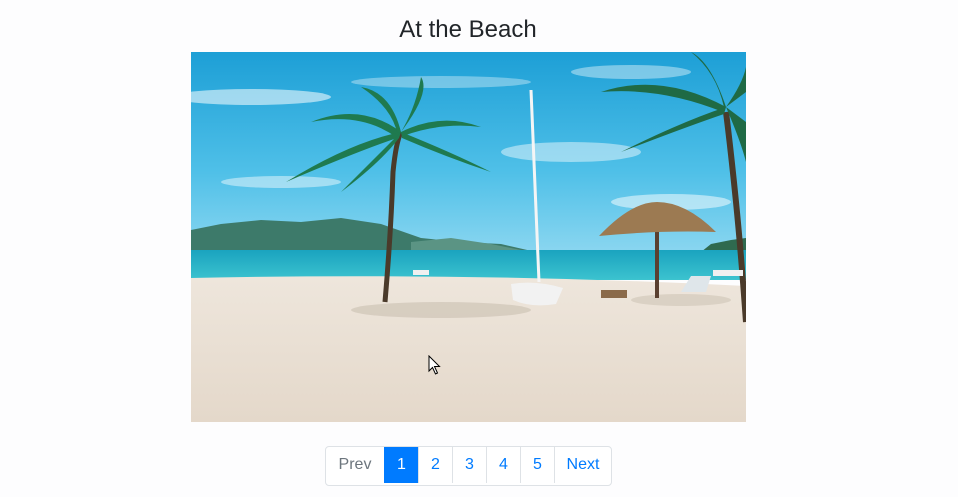 The width and height of the screenshot is (958, 497). Describe the element at coordinates (434, 365) in the screenshot. I see `mouse-pointer-icon` at that location.